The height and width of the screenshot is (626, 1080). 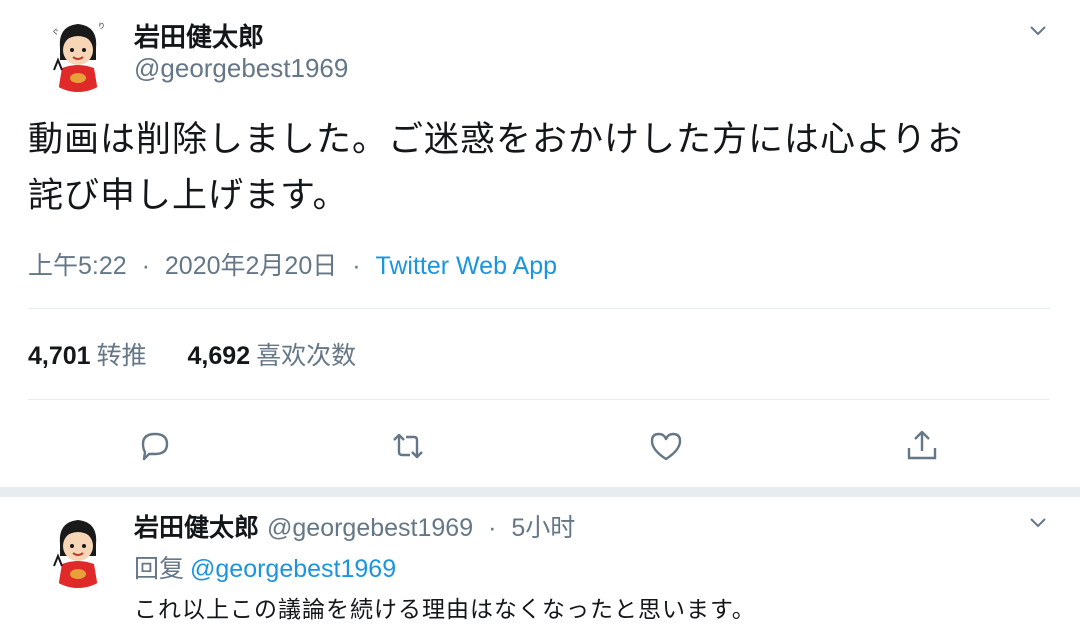 I want to click on likes-count: 4,692, so click(x=219, y=356).